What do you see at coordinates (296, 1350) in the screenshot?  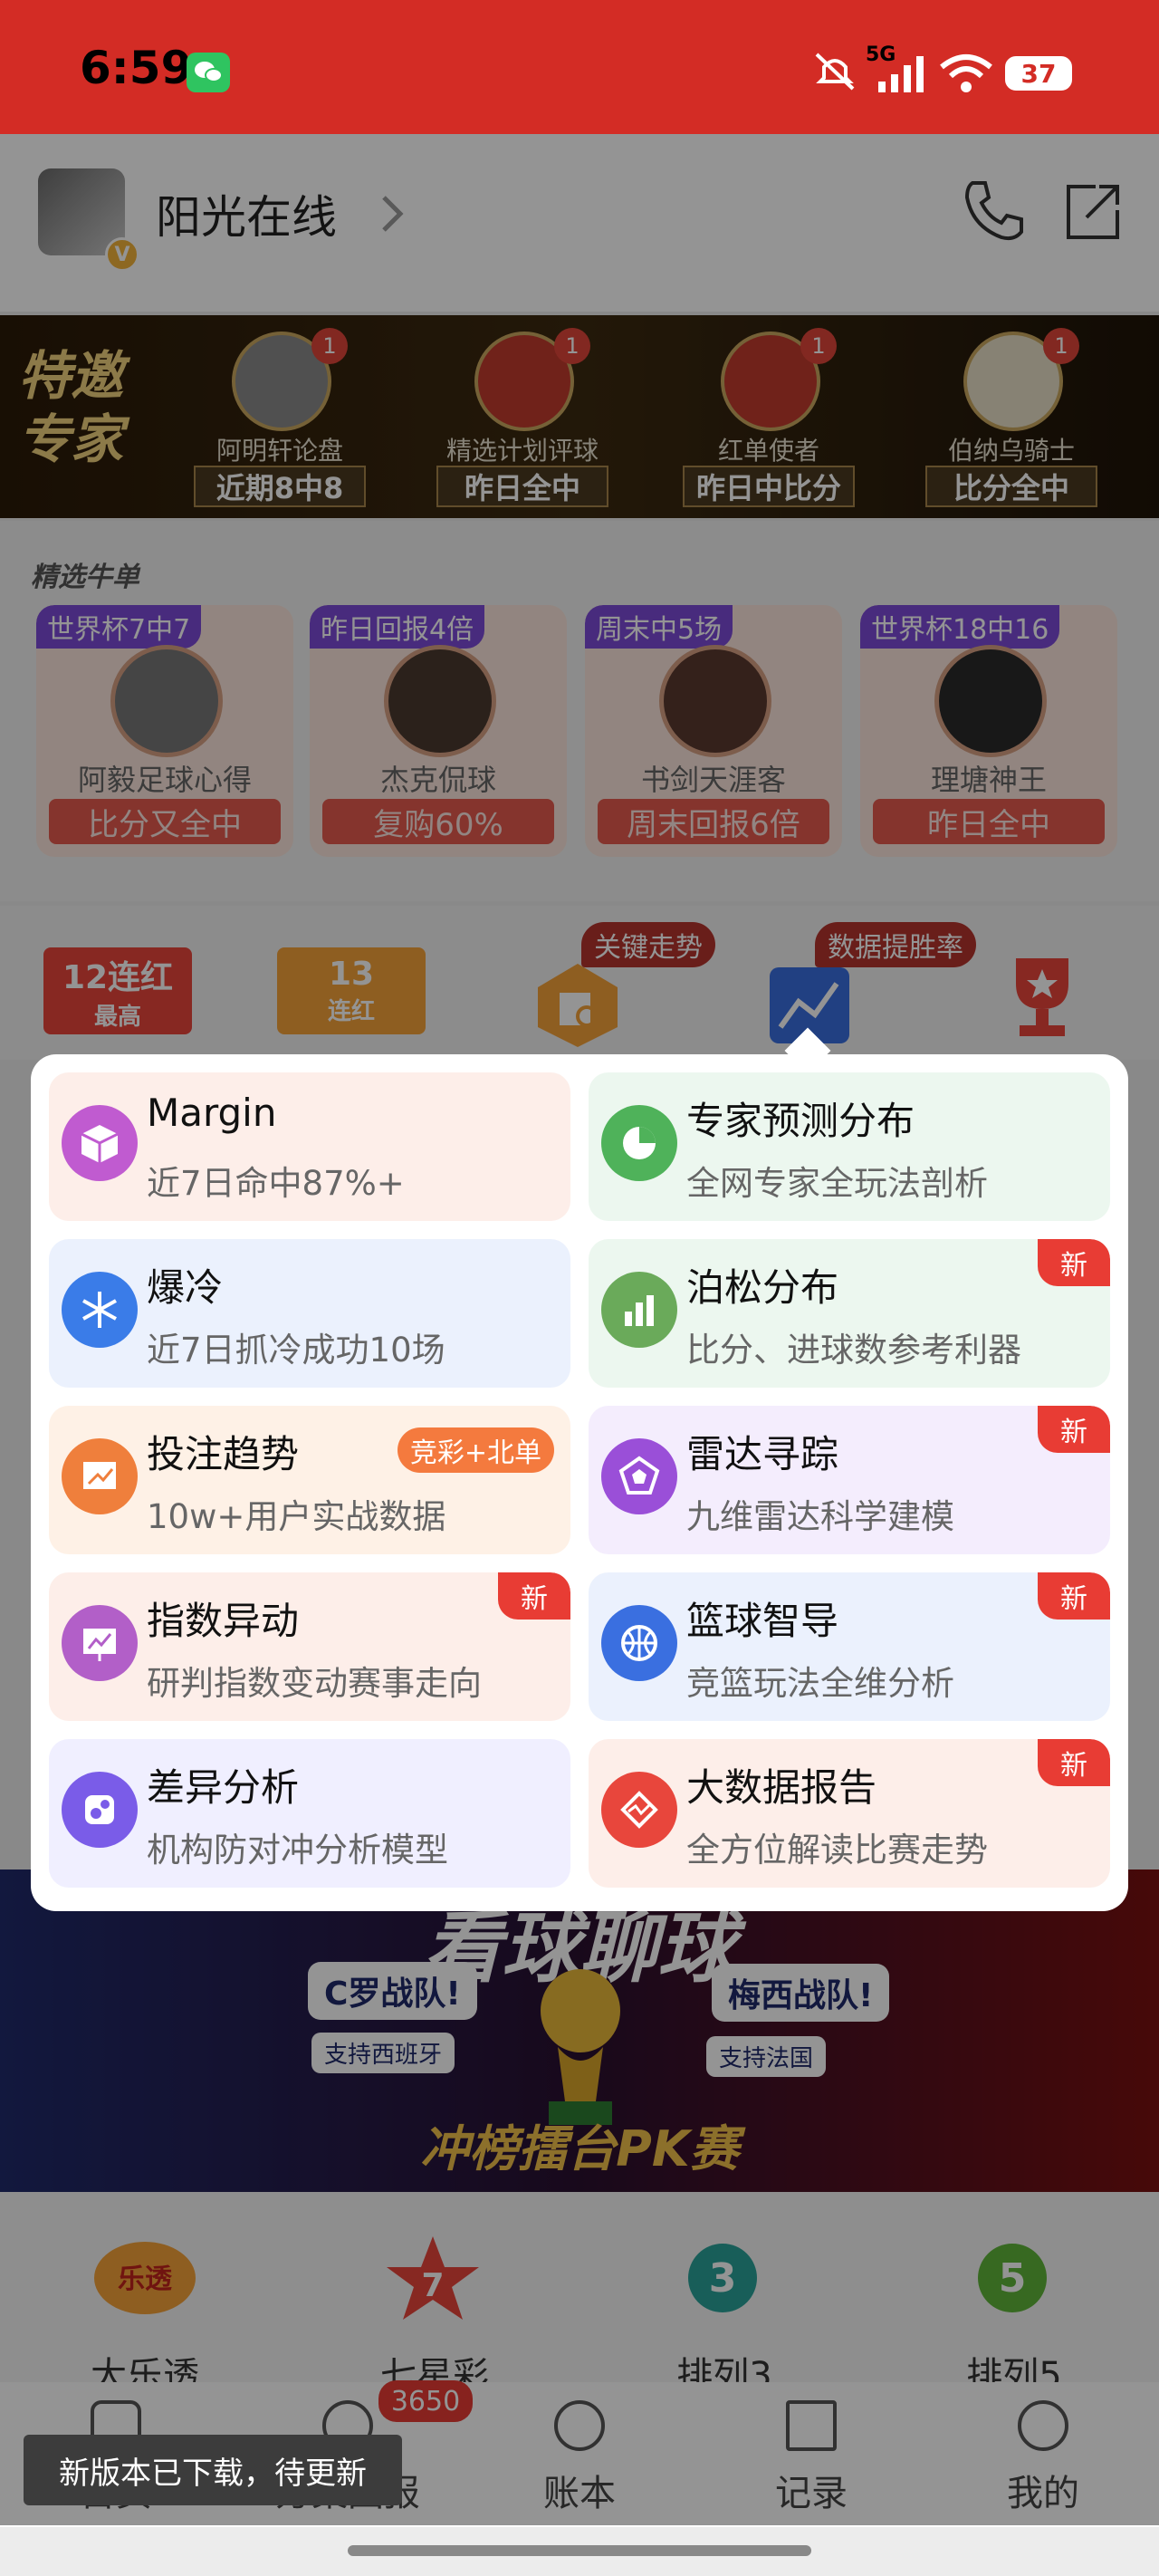 I see `tool-subtitle: 近7日抓冷成功10场` at bounding box center [296, 1350].